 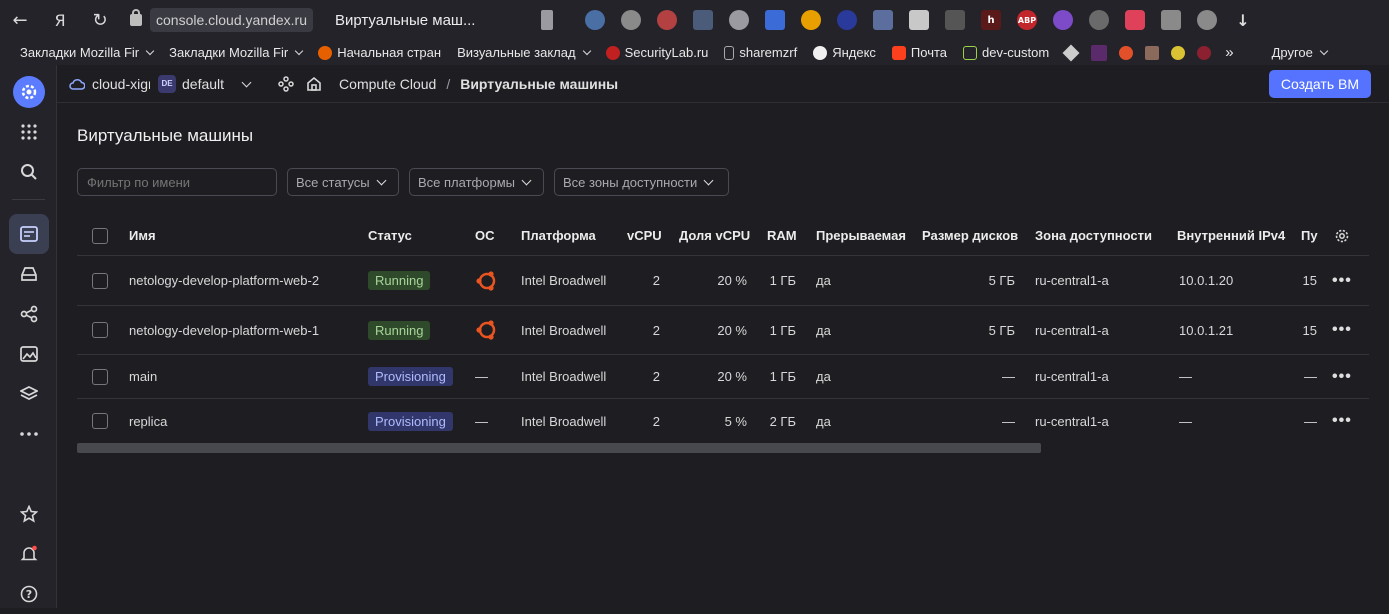 What do you see at coordinates (559, 448) in the screenshot?
I see `scrollbar-thumb` at bounding box center [559, 448].